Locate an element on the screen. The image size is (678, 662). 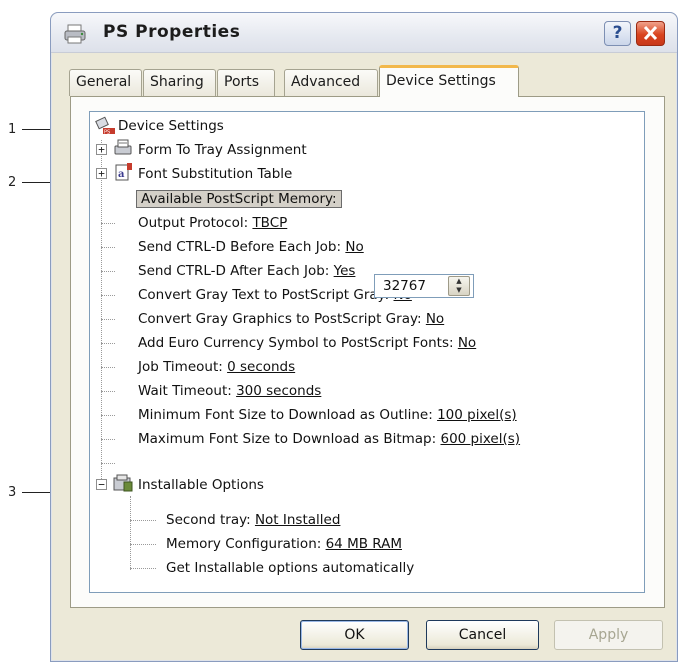
tree-item-job-timeout: Job Timeout: 0 seconds is located at coordinates (216, 367).